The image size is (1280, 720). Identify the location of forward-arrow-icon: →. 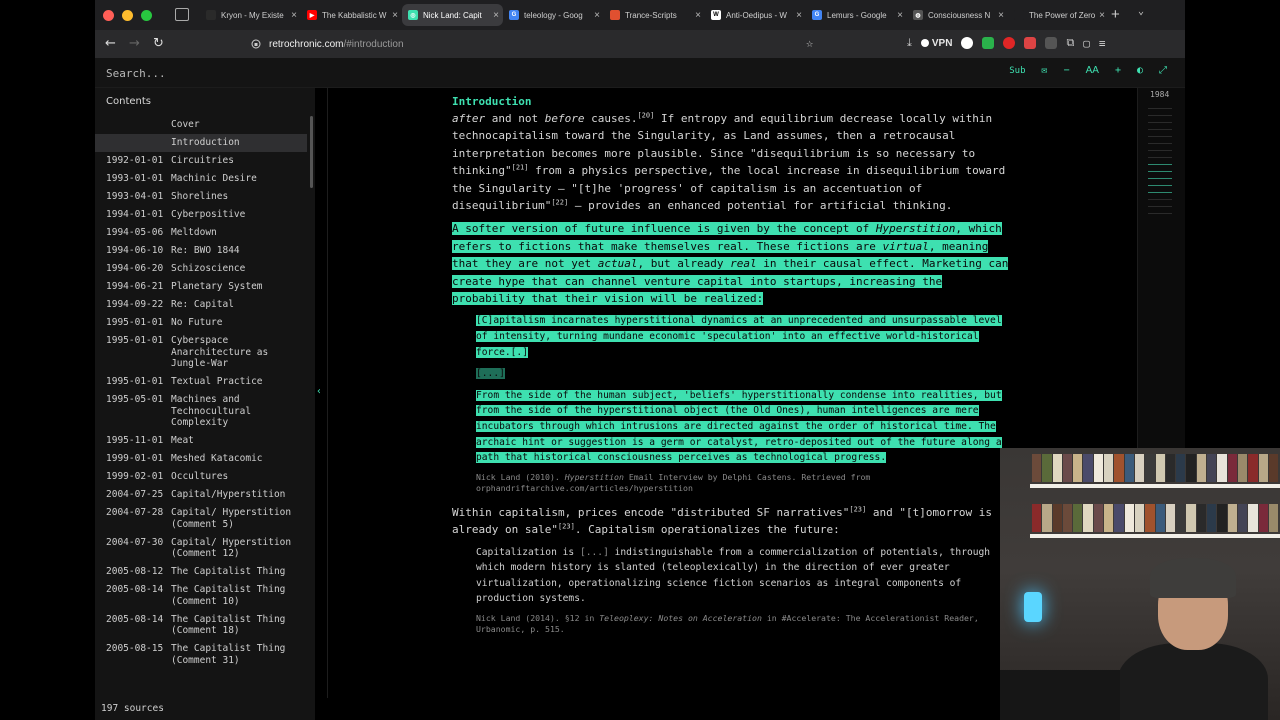
(134, 43).